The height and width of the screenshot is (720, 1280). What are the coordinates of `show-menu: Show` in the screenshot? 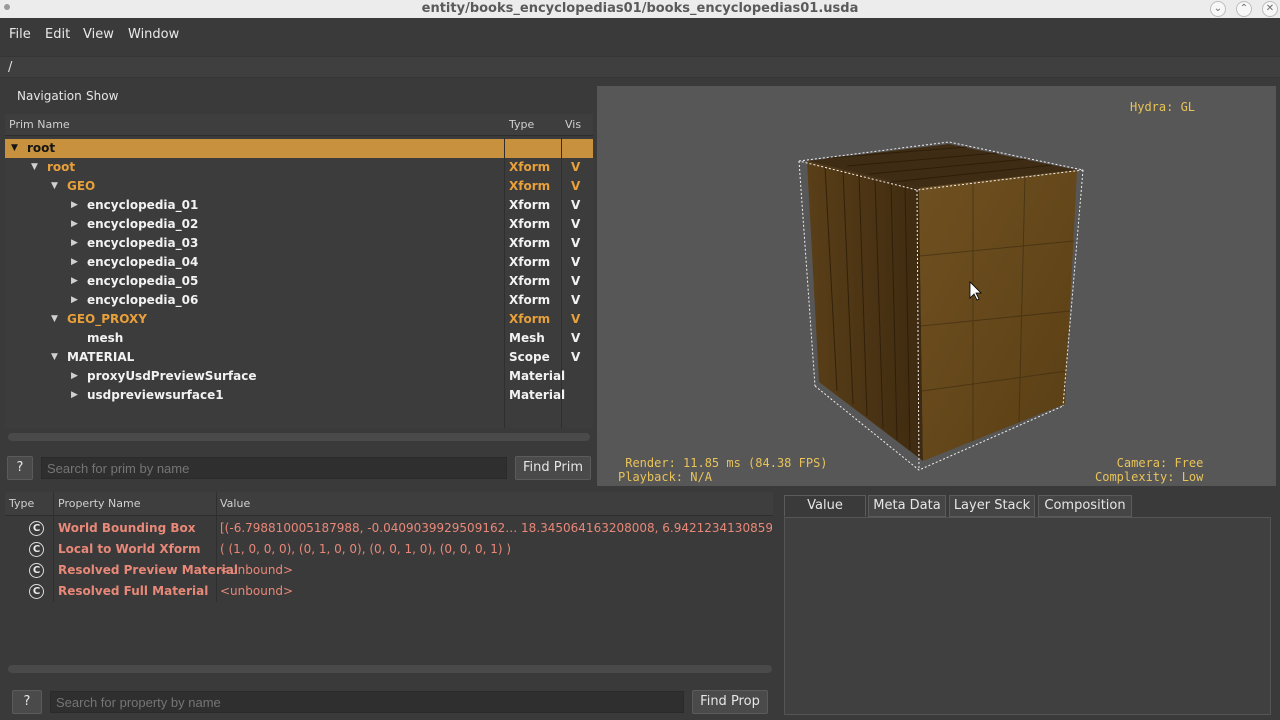 It's located at (102, 96).